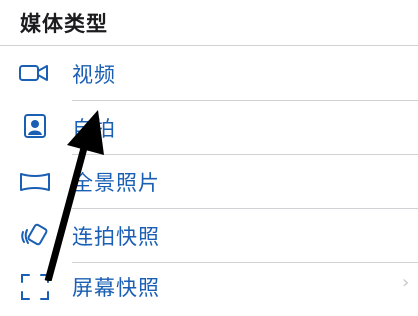  What do you see at coordinates (35, 287) in the screenshot?
I see `screenshot-icon` at bounding box center [35, 287].